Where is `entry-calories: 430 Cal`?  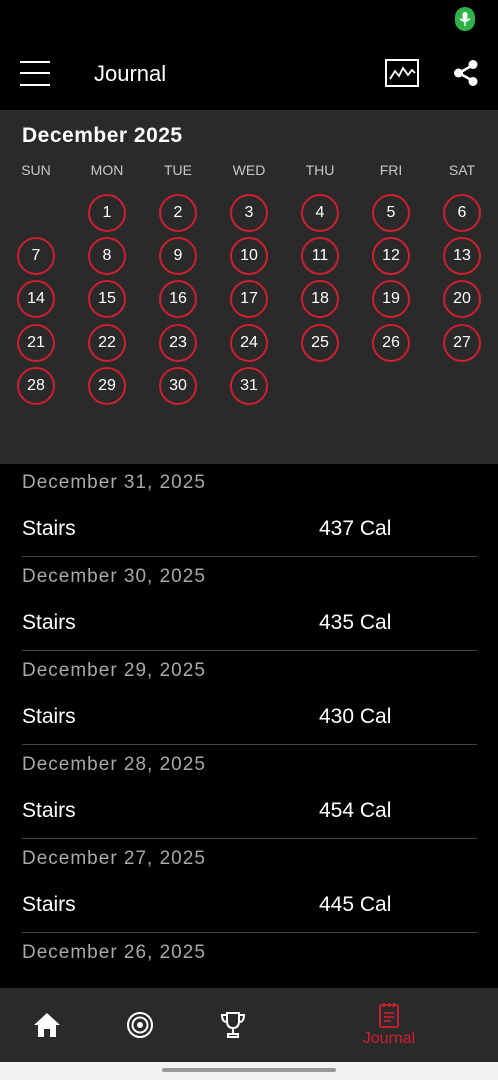 entry-calories: 430 Cal is located at coordinates (355, 716).